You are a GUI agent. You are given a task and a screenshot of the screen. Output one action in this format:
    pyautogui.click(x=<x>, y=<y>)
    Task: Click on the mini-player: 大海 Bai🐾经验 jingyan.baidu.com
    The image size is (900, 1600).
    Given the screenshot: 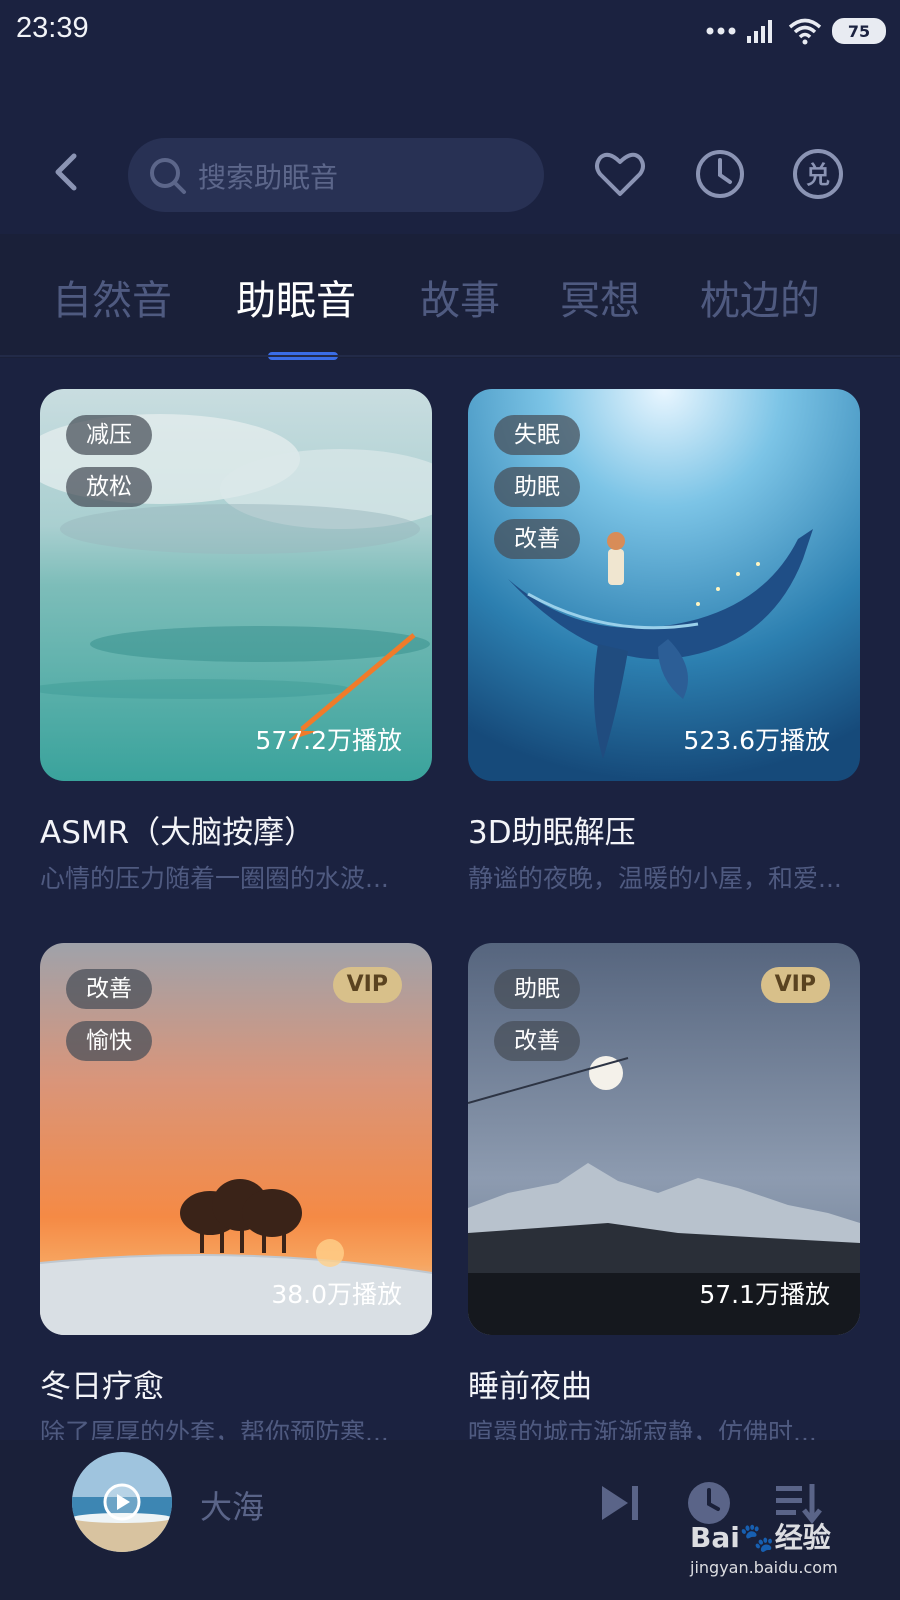 What is the action you would take?
    pyautogui.click(x=450, y=1520)
    